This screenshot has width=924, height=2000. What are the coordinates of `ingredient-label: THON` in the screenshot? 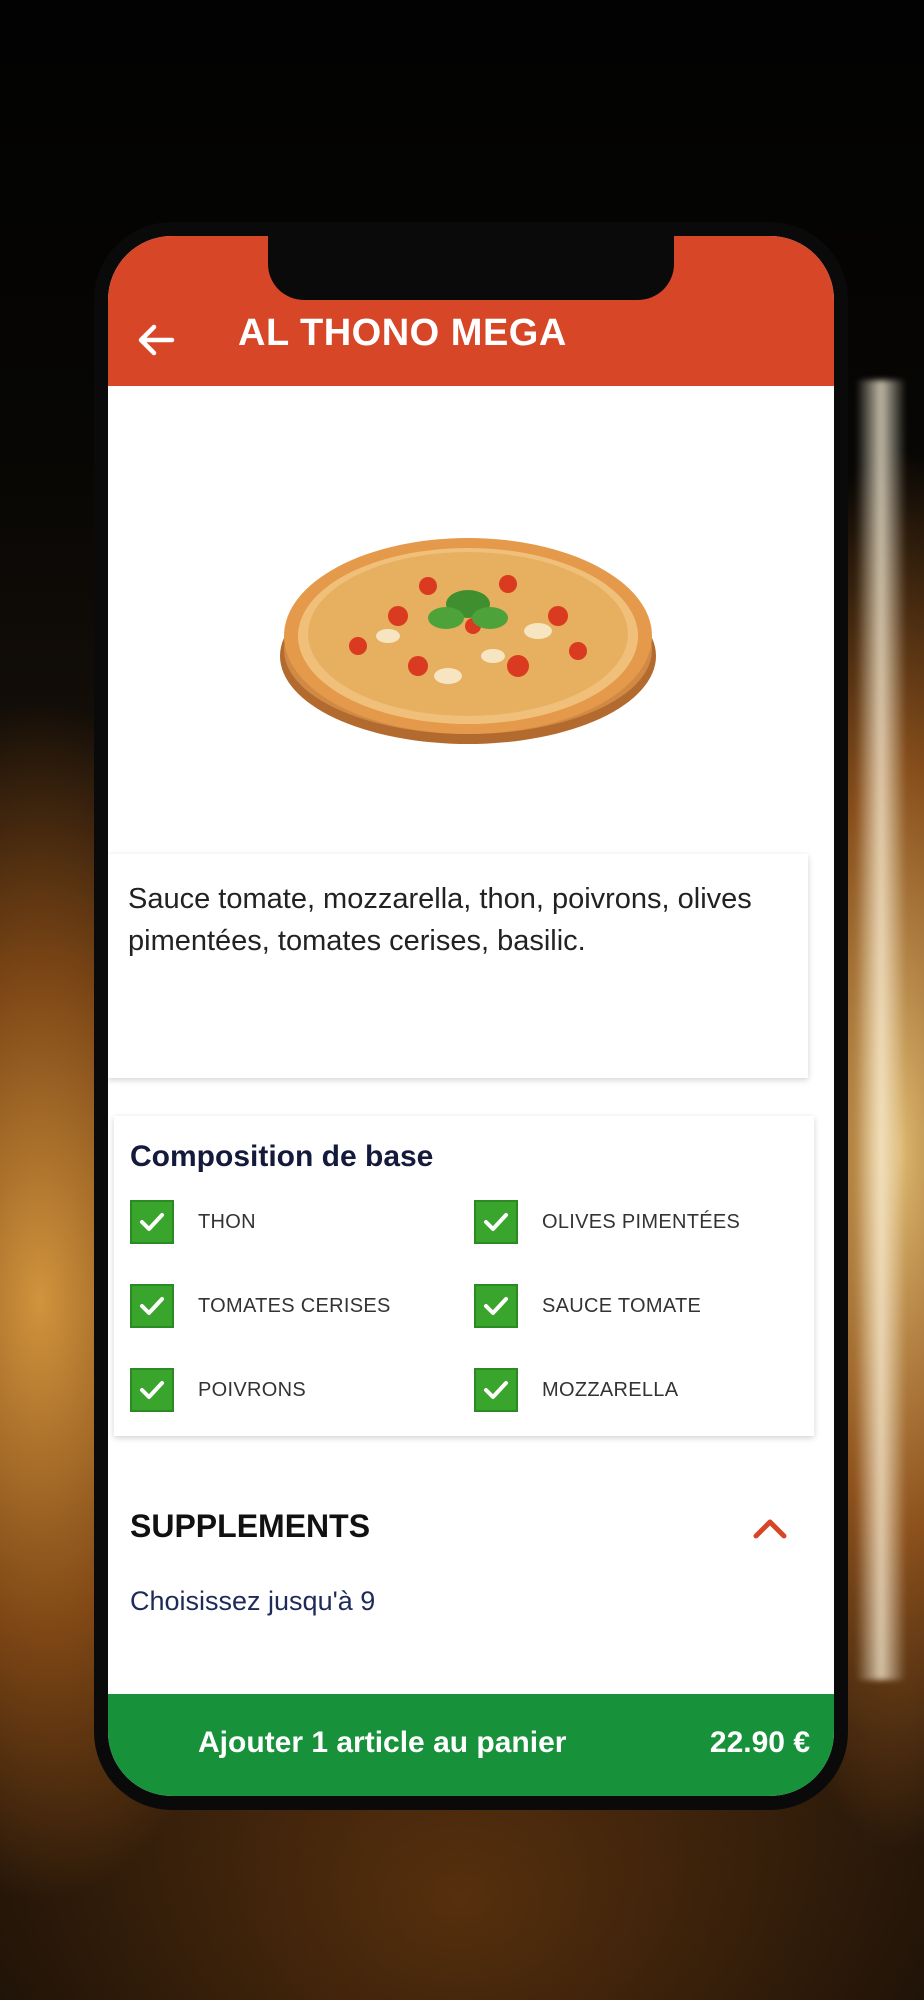 It's located at (227, 1221).